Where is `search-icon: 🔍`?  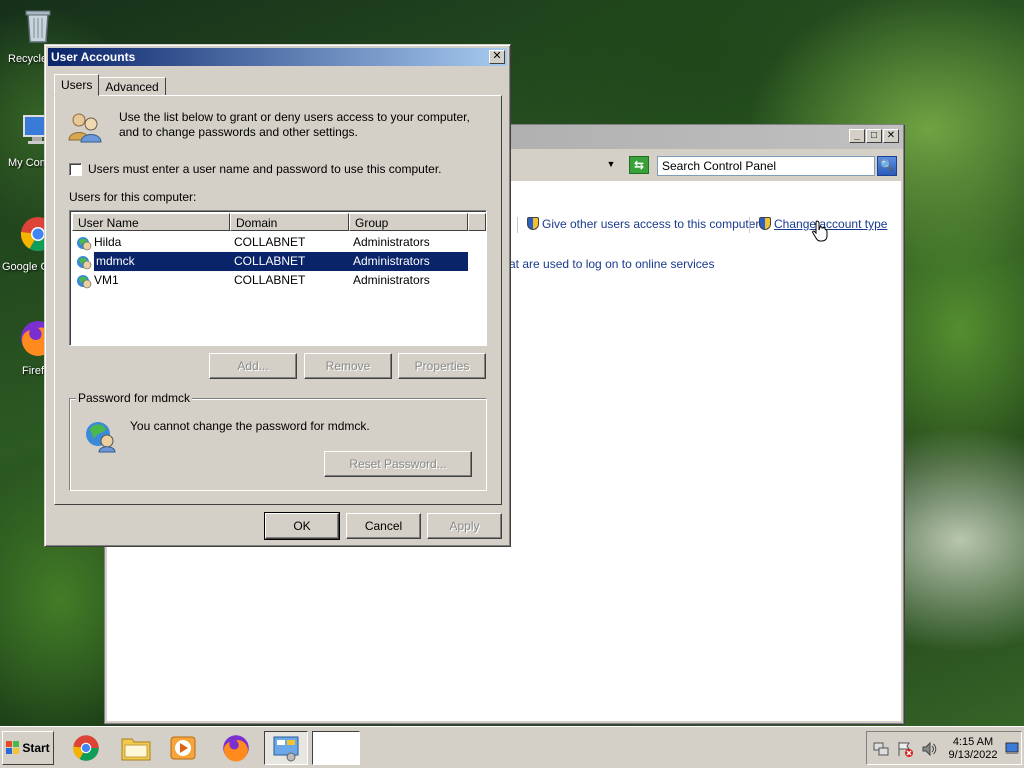
search-icon: 🔍 is located at coordinates (887, 166).